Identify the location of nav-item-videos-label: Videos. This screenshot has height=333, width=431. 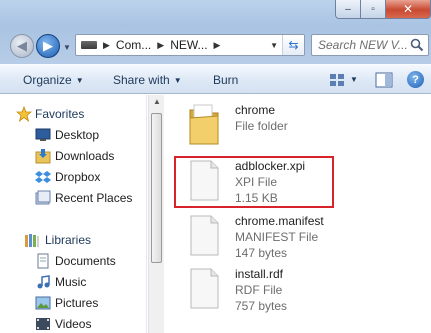
(73, 324).